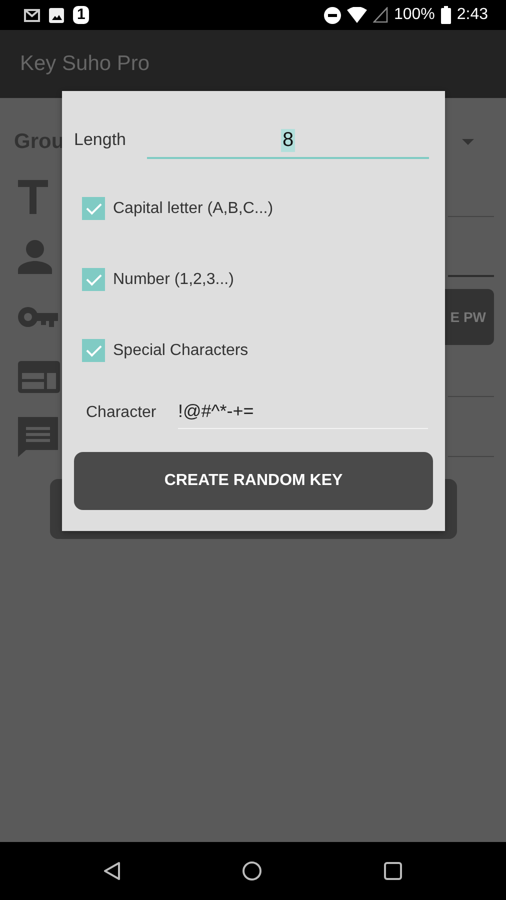 The width and height of the screenshot is (506, 900). Describe the element at coordinates (472, 15) in the screenshot. I see `clock: 2:43` at that location.